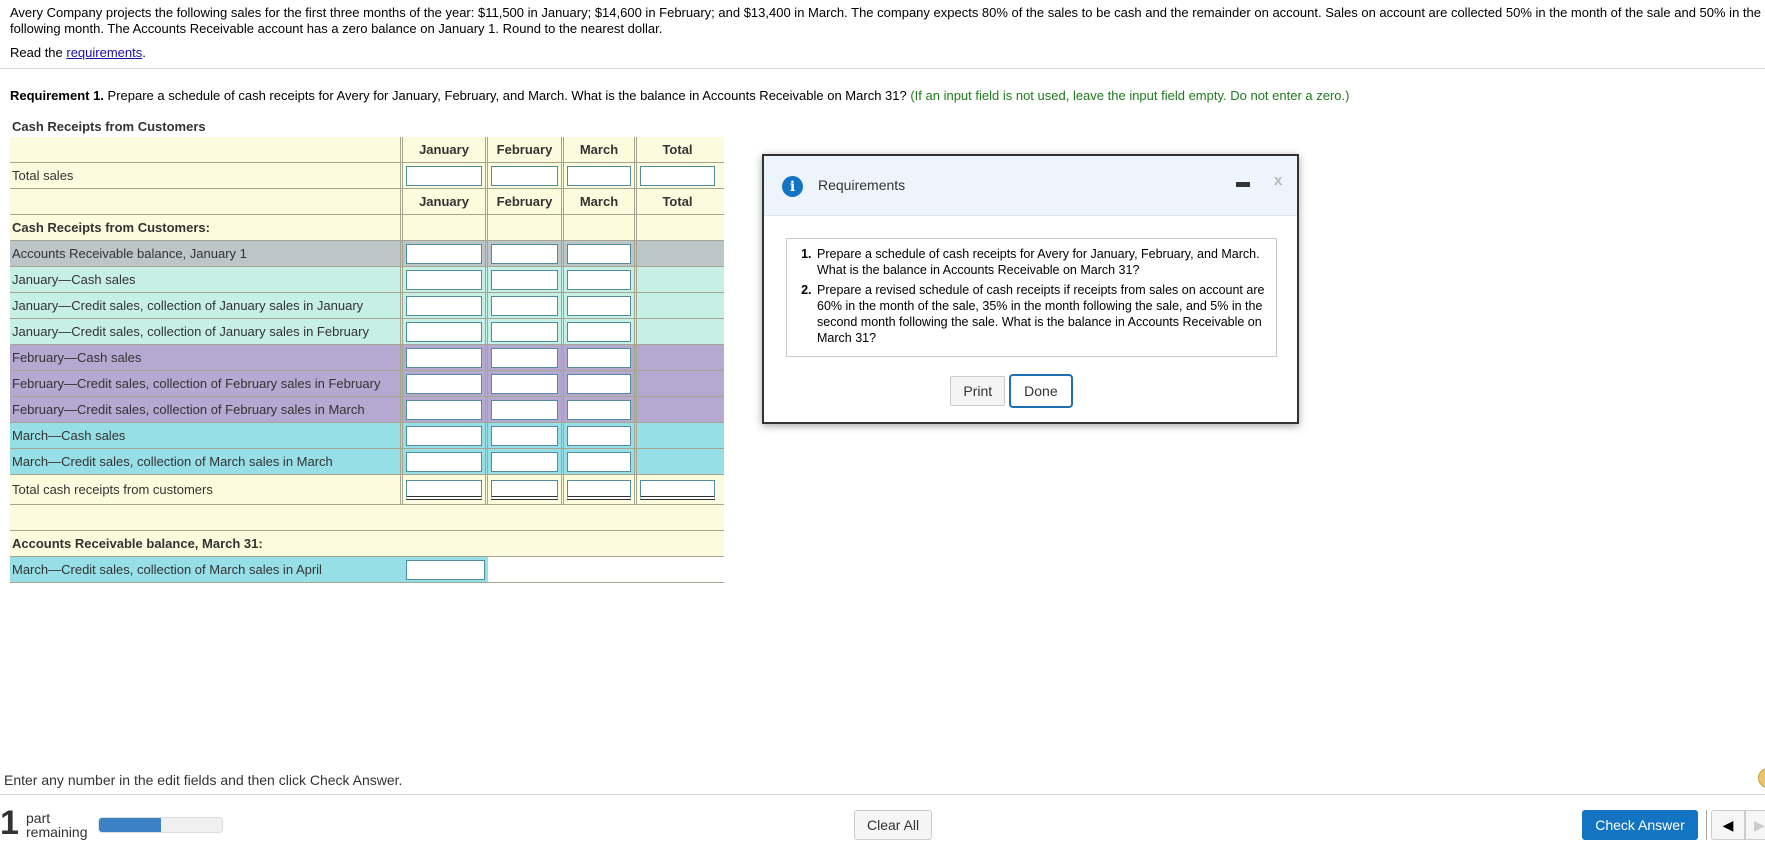 This screenshot has height=855, width=1765. Describe the element at coordinates (444, 489) in the screenshot. I see `total-receipts-january-input` at that location.